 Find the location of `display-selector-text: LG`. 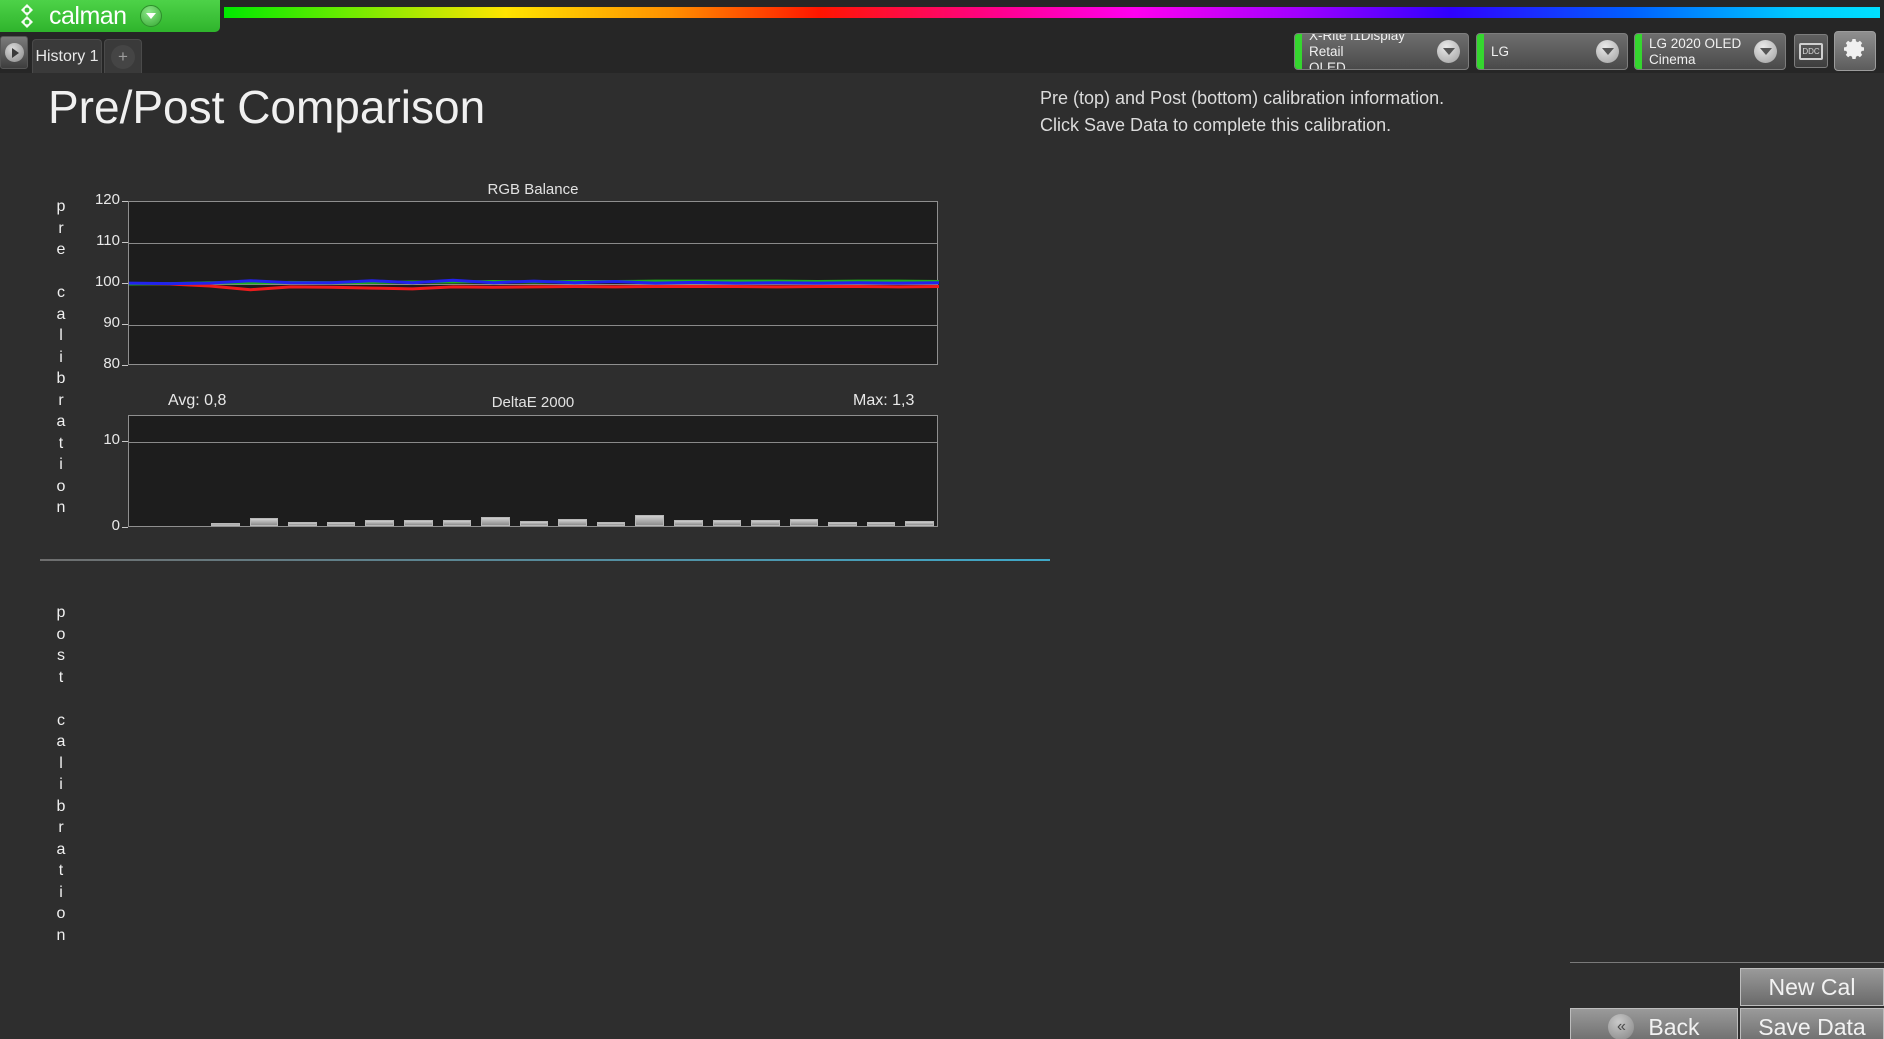

display-selector-text: LG is located at coordinates (1540, 52).